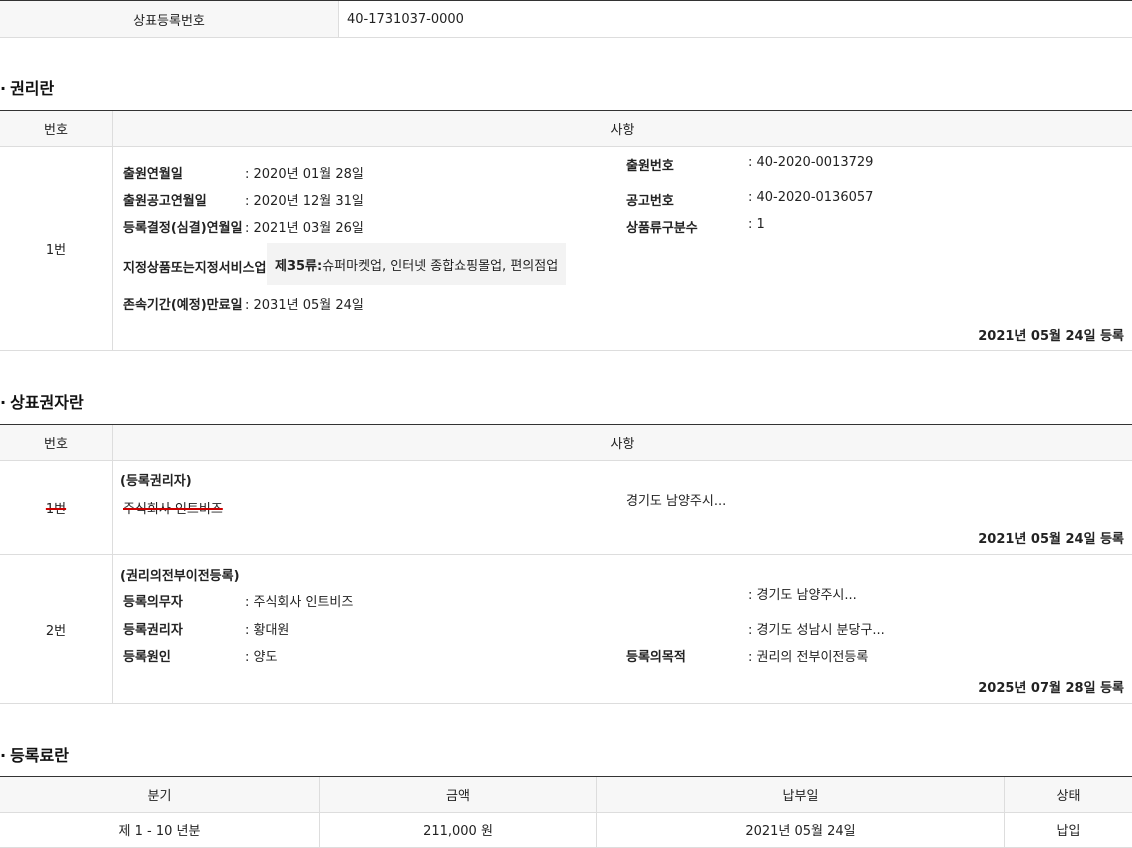  I want to click on owner-row-1-stamp: 2021년 05월 24일 등록, so click(1051, 539).